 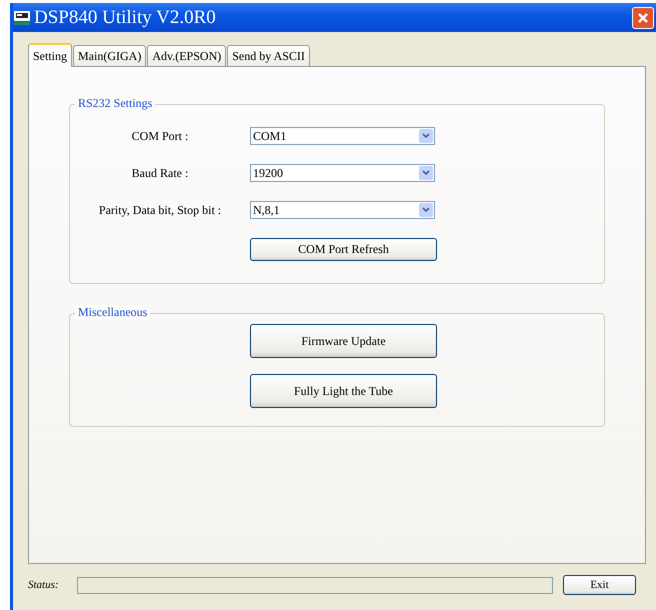 I want to click on tab: Send by ASCII, so click(x=268, y=55).